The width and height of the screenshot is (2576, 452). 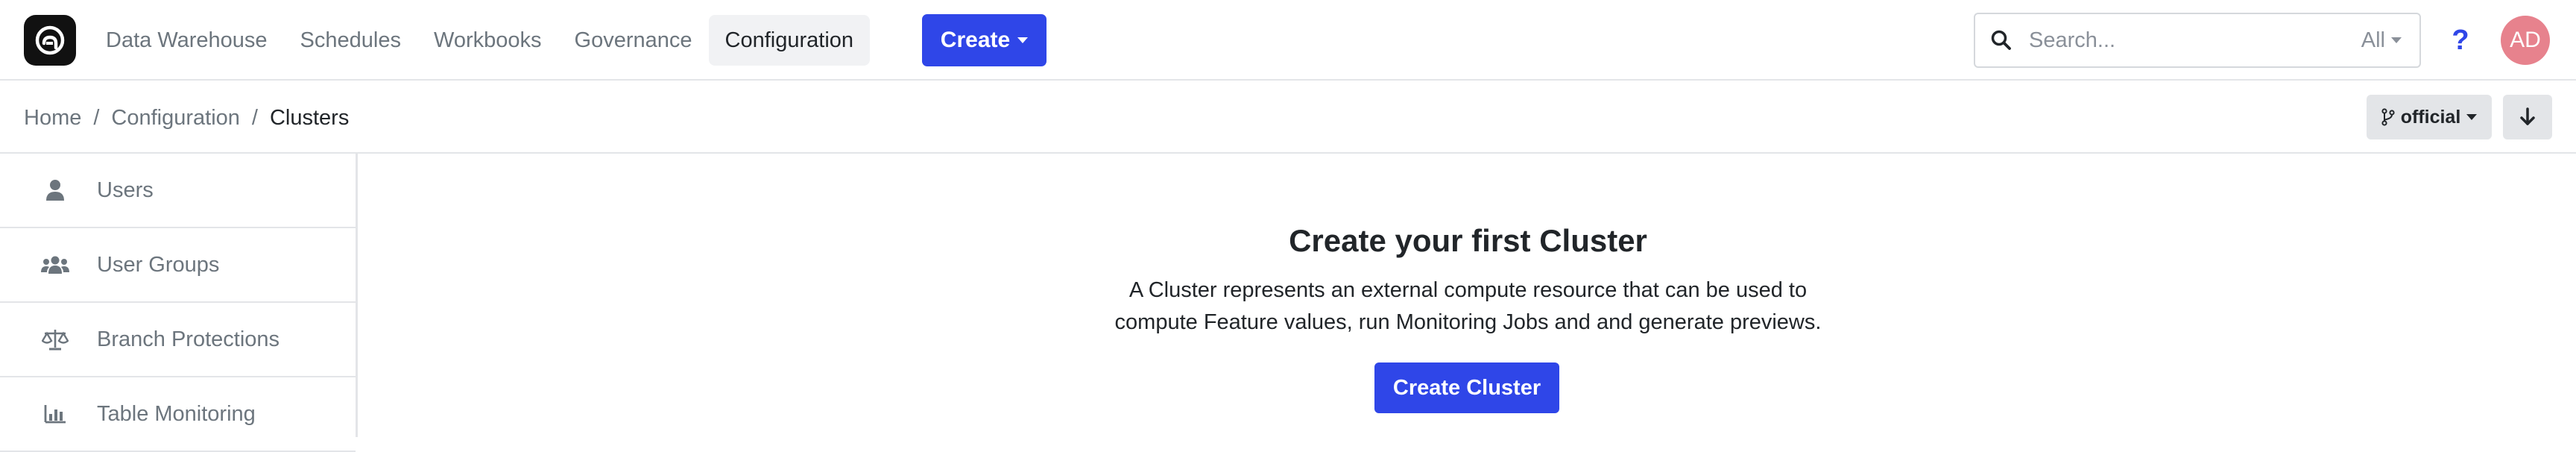 I want to click on branch-selector: official, so click(x=2430, y=117).